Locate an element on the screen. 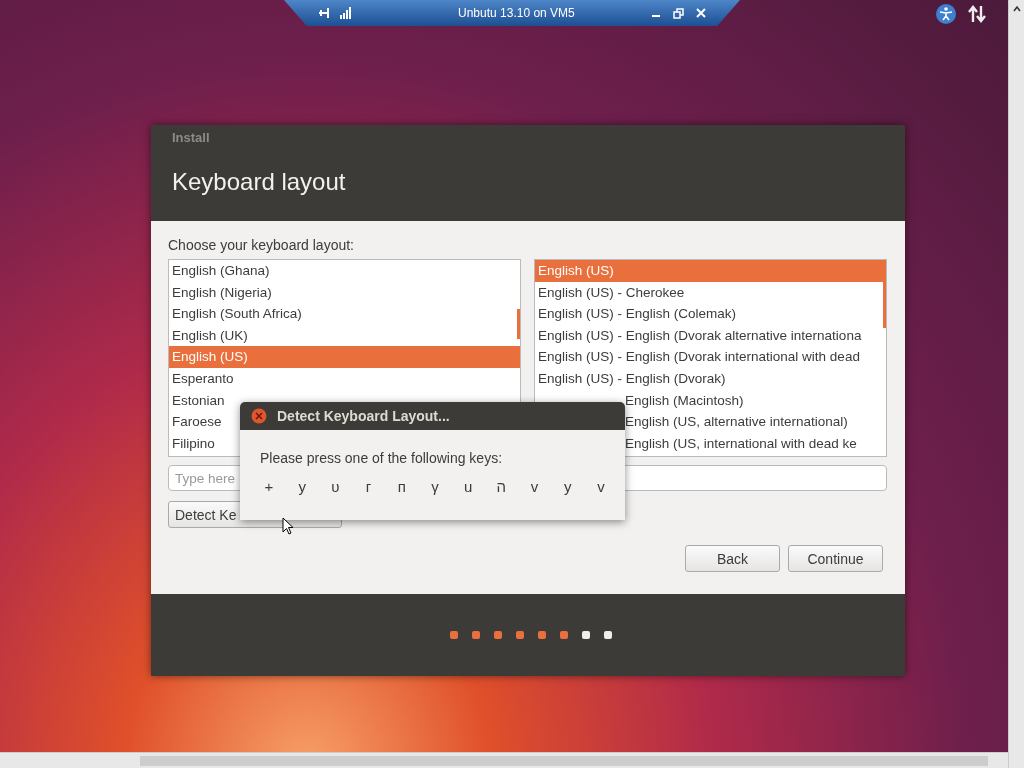 This screenshot has width=1024, height=768. key-character: у is located at coordinates (567, 486).